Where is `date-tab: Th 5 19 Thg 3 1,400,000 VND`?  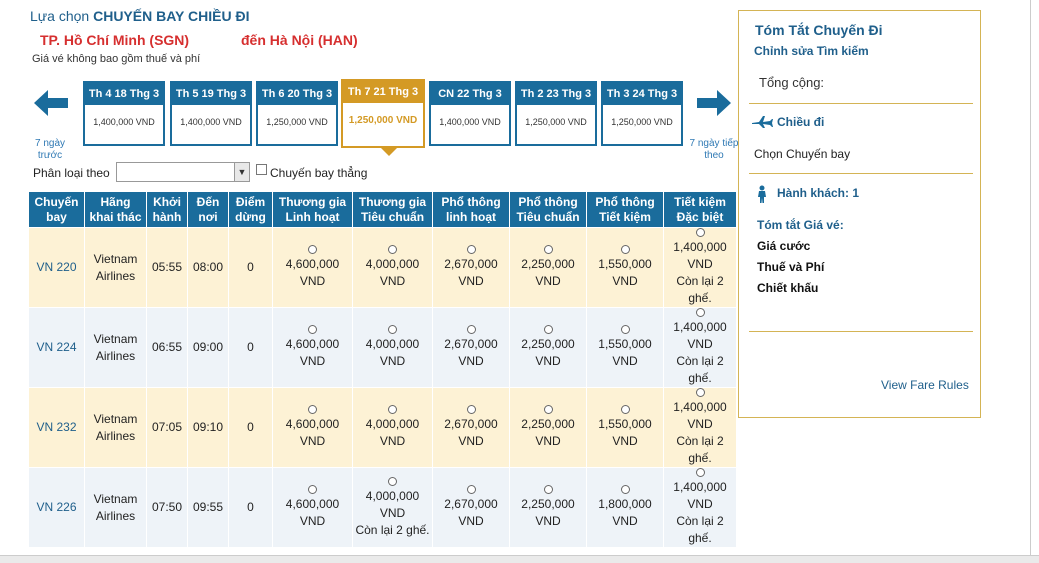
date-tab: Th 5 19 Thg 3 1,400,000 VND is located at coordinates (211, 113).